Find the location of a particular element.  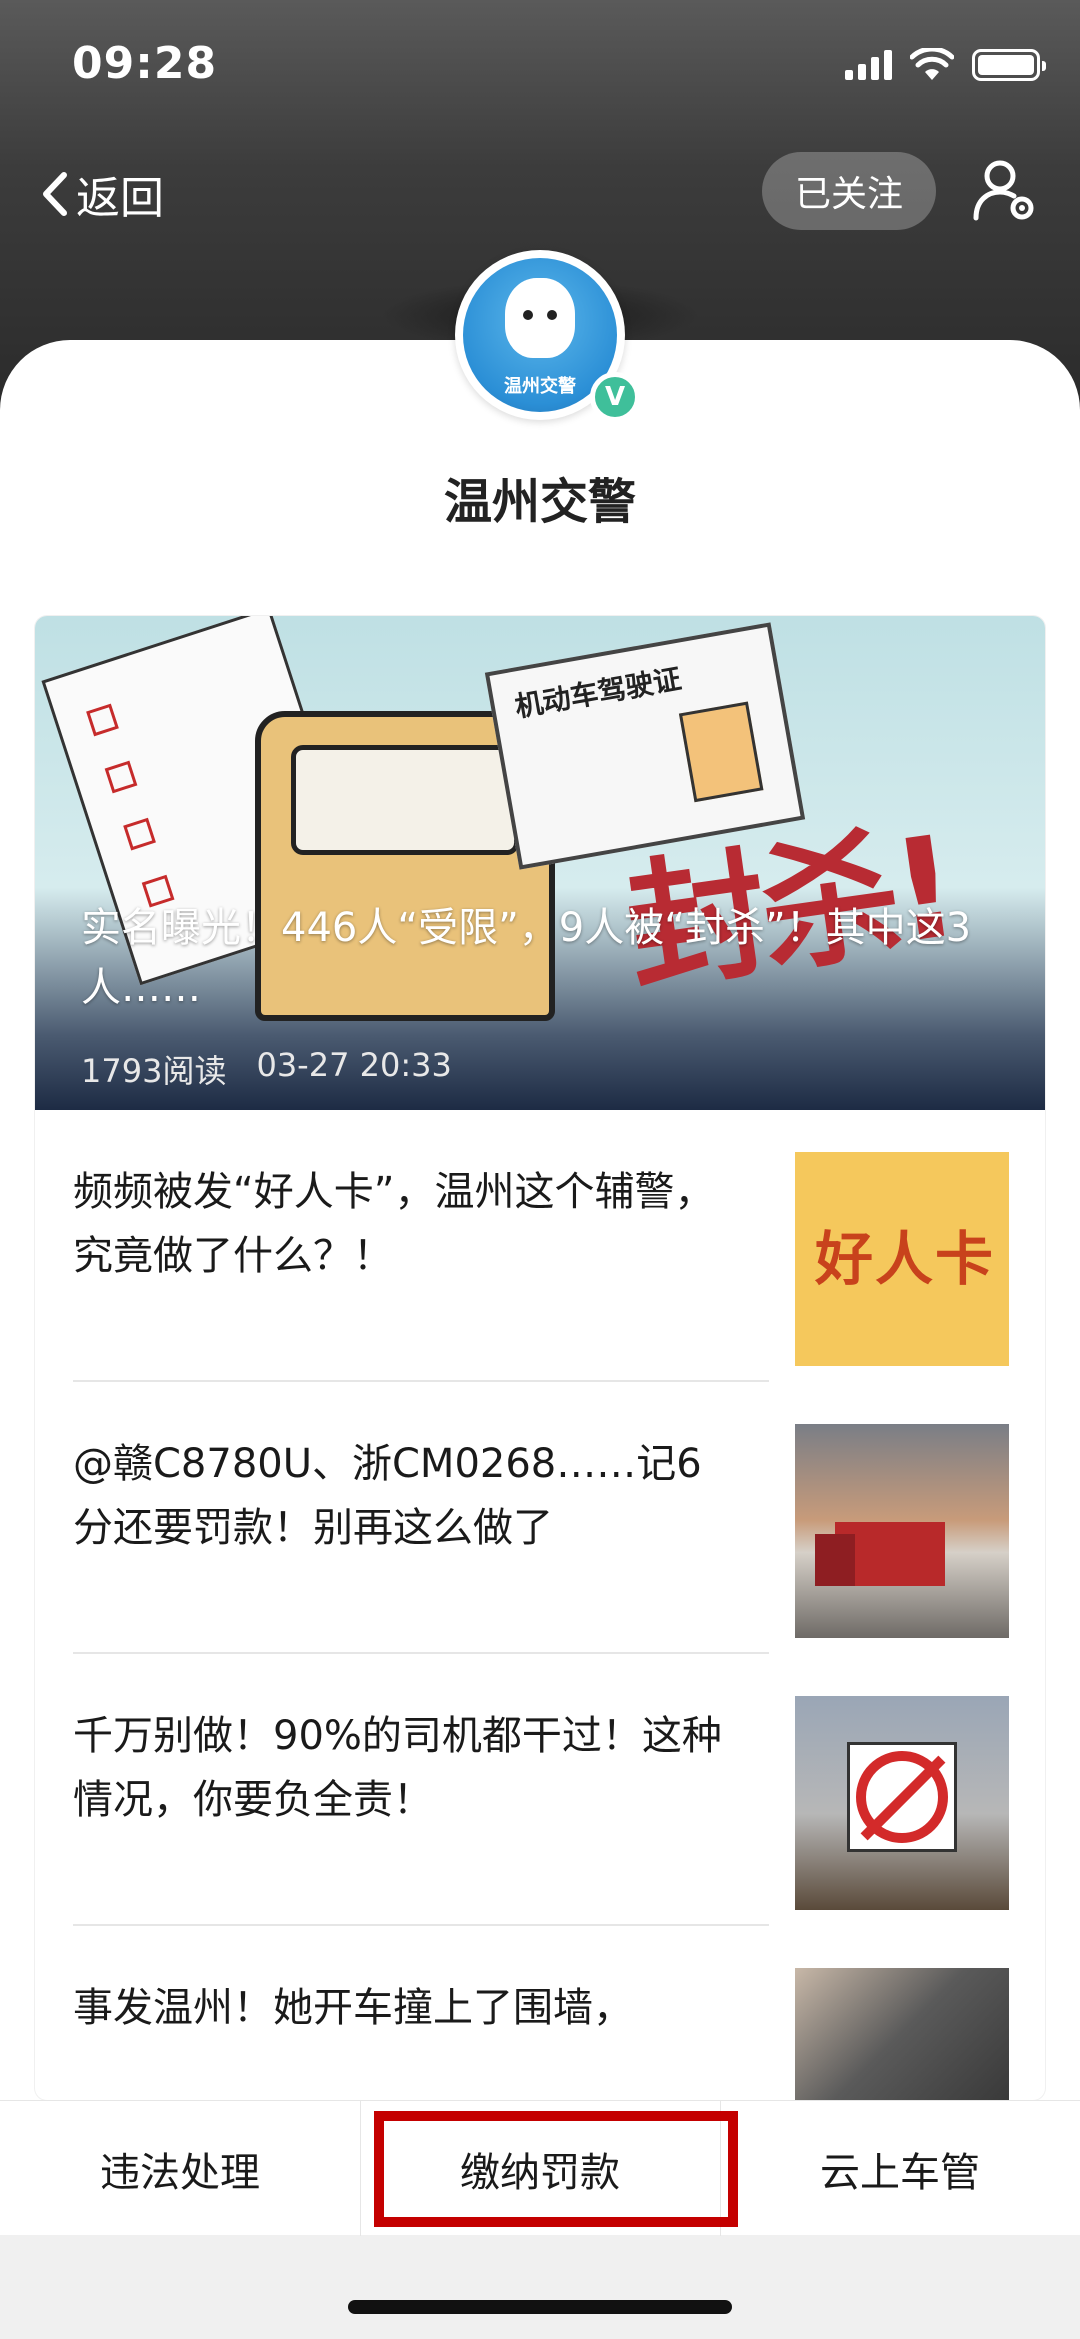

signal-icon is located at coordinates (868, 65).